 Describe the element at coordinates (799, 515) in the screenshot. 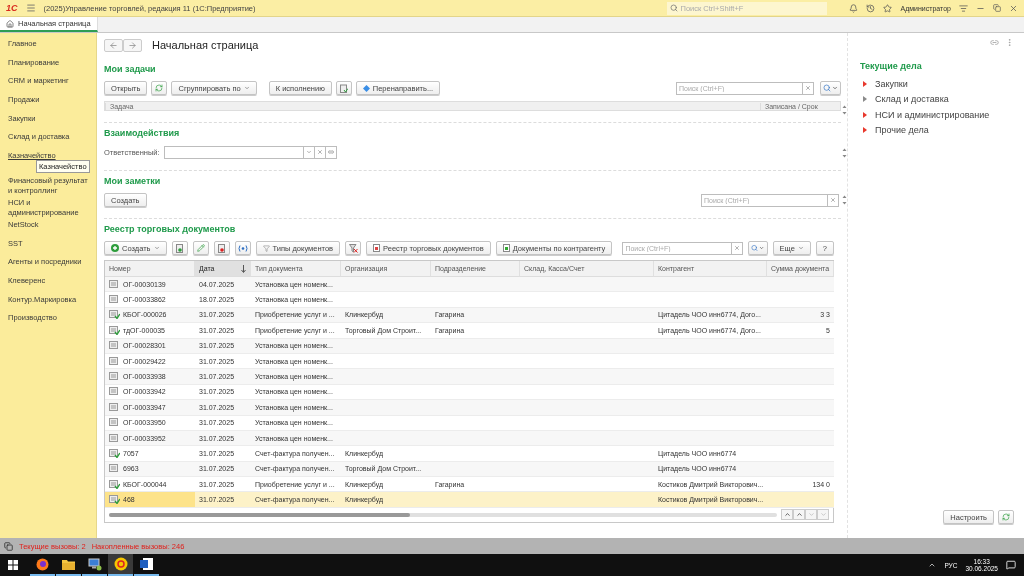

I see `page-up-button` at that location.